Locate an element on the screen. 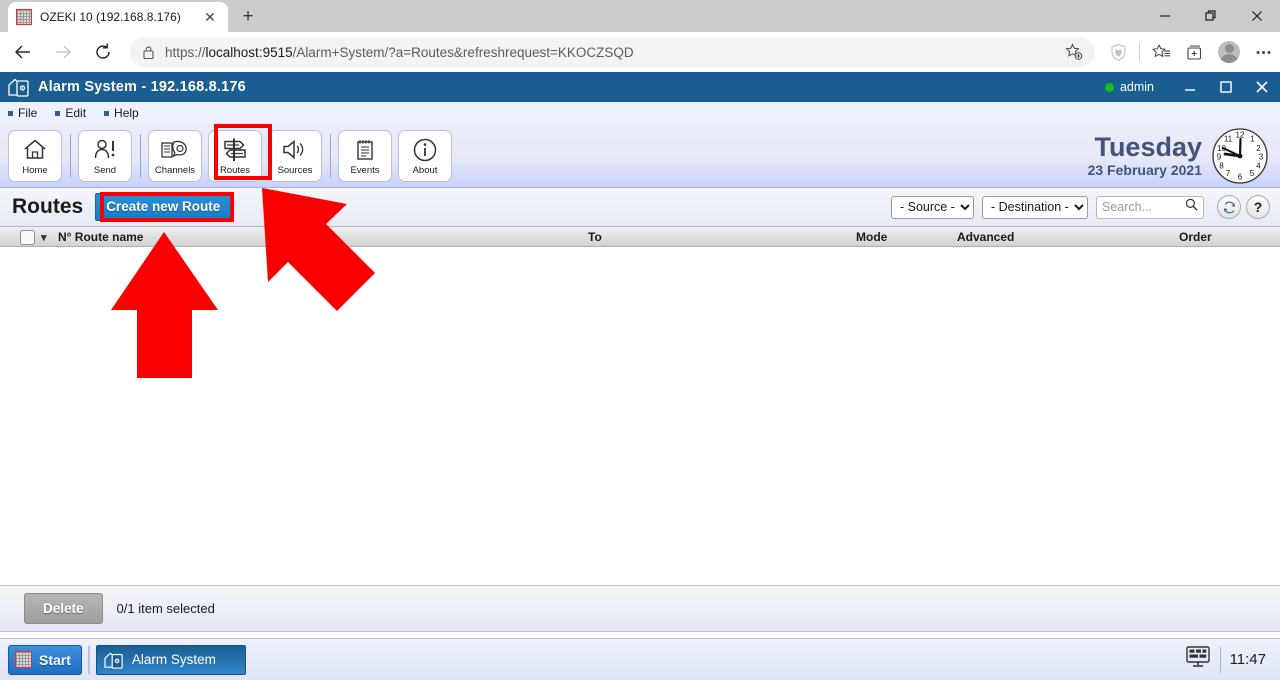 This screenshot has width=1280, height=680. browser-maximize-button is located at coordinates (1211, 16).